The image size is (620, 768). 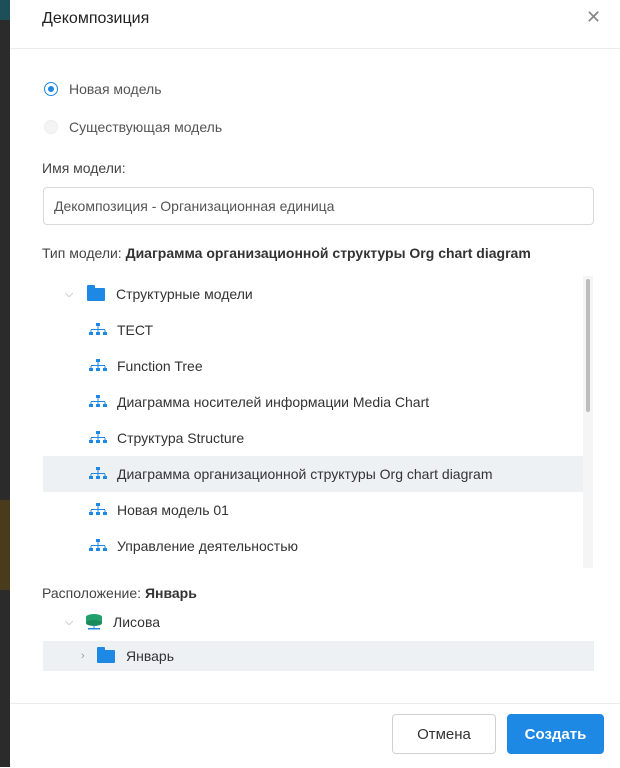 What do you see at coordinates (160, 366) in the screenshot?
I see `tree-item-label: Function Tree` at bounding box center [160, 366].